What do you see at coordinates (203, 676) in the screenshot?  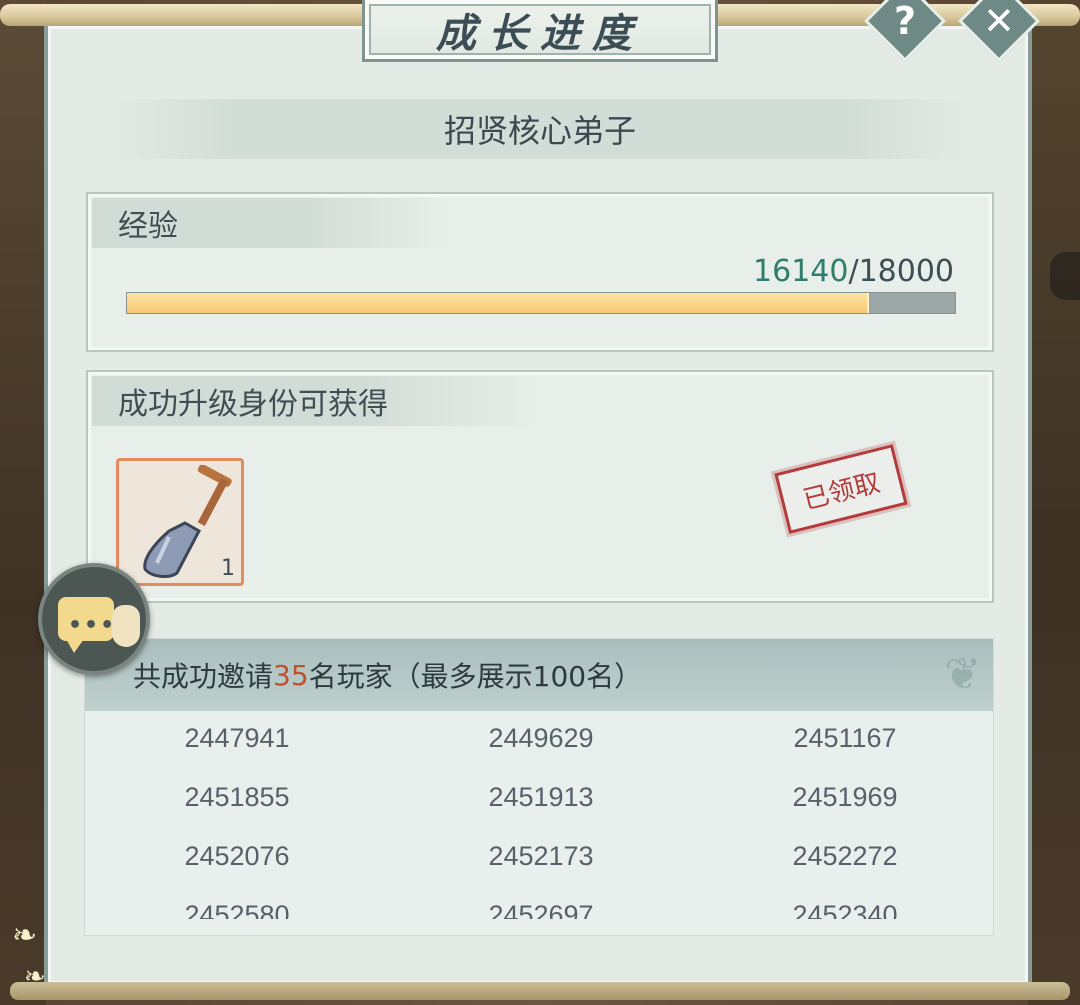 I see `invite-text-before: 共成功邀请` at bounding box center [203, 676].